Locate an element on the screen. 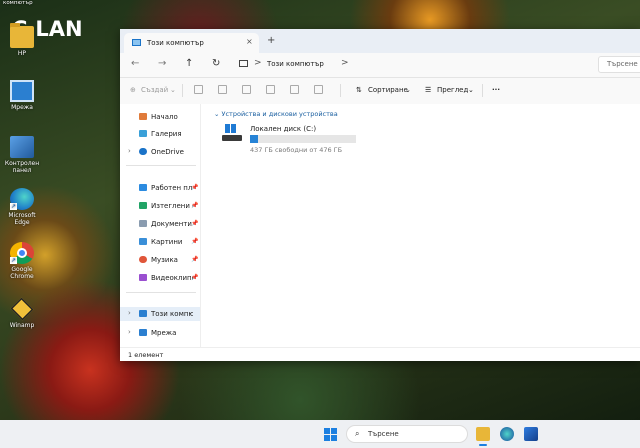 This screenshot has width=640, height=448. sidebar-item-music: Музика 📌 is located at coordinates (160, 260).